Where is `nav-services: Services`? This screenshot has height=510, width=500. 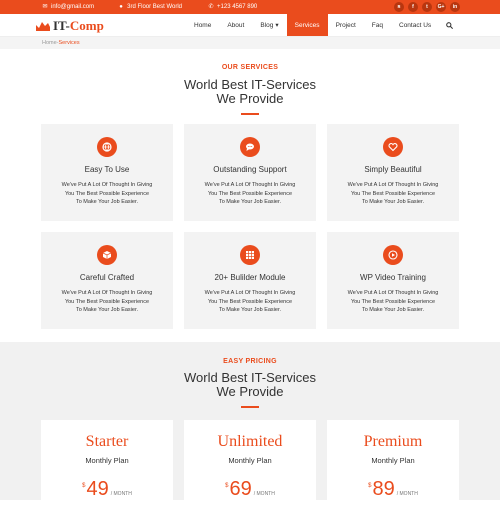 nav-services: Services is located at coordinates (307, 25).